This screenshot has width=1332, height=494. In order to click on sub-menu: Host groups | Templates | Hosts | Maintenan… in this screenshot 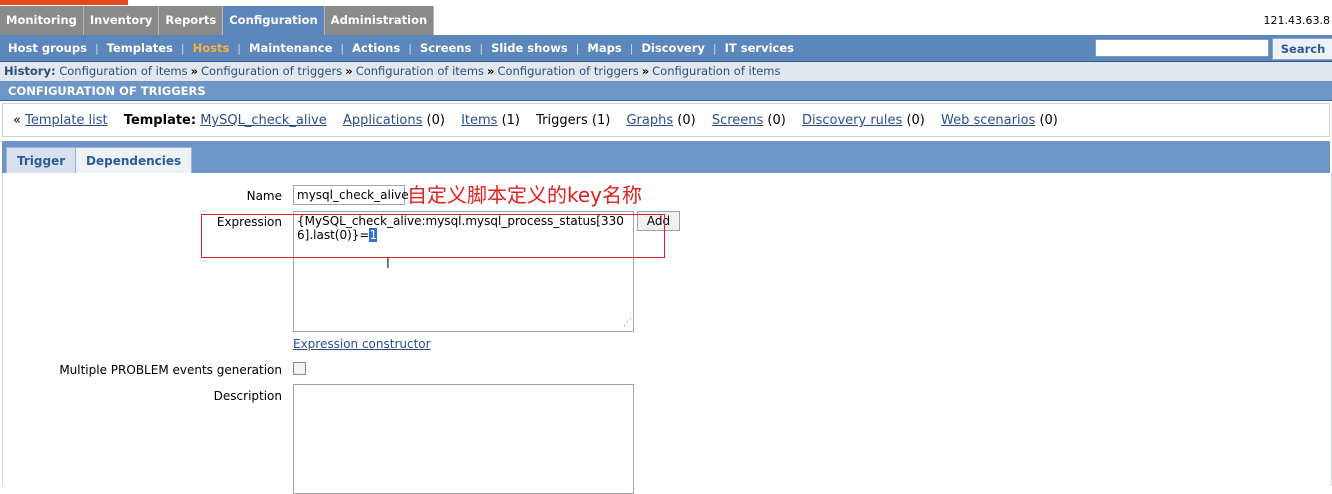, I will do `click(401, 48)`.